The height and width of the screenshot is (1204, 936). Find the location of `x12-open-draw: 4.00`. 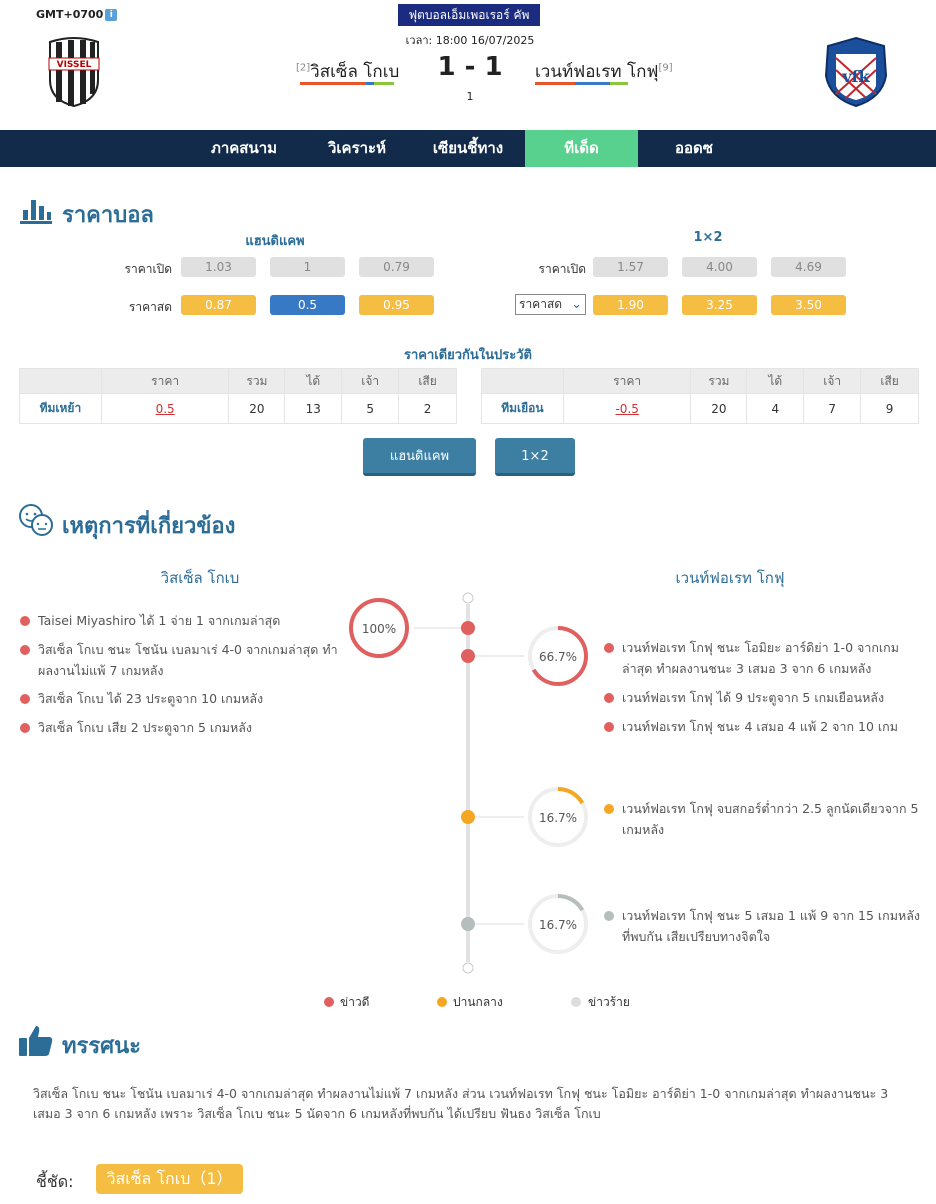

x12-open-draw: 4.00 is located at coordinates (719, 267).